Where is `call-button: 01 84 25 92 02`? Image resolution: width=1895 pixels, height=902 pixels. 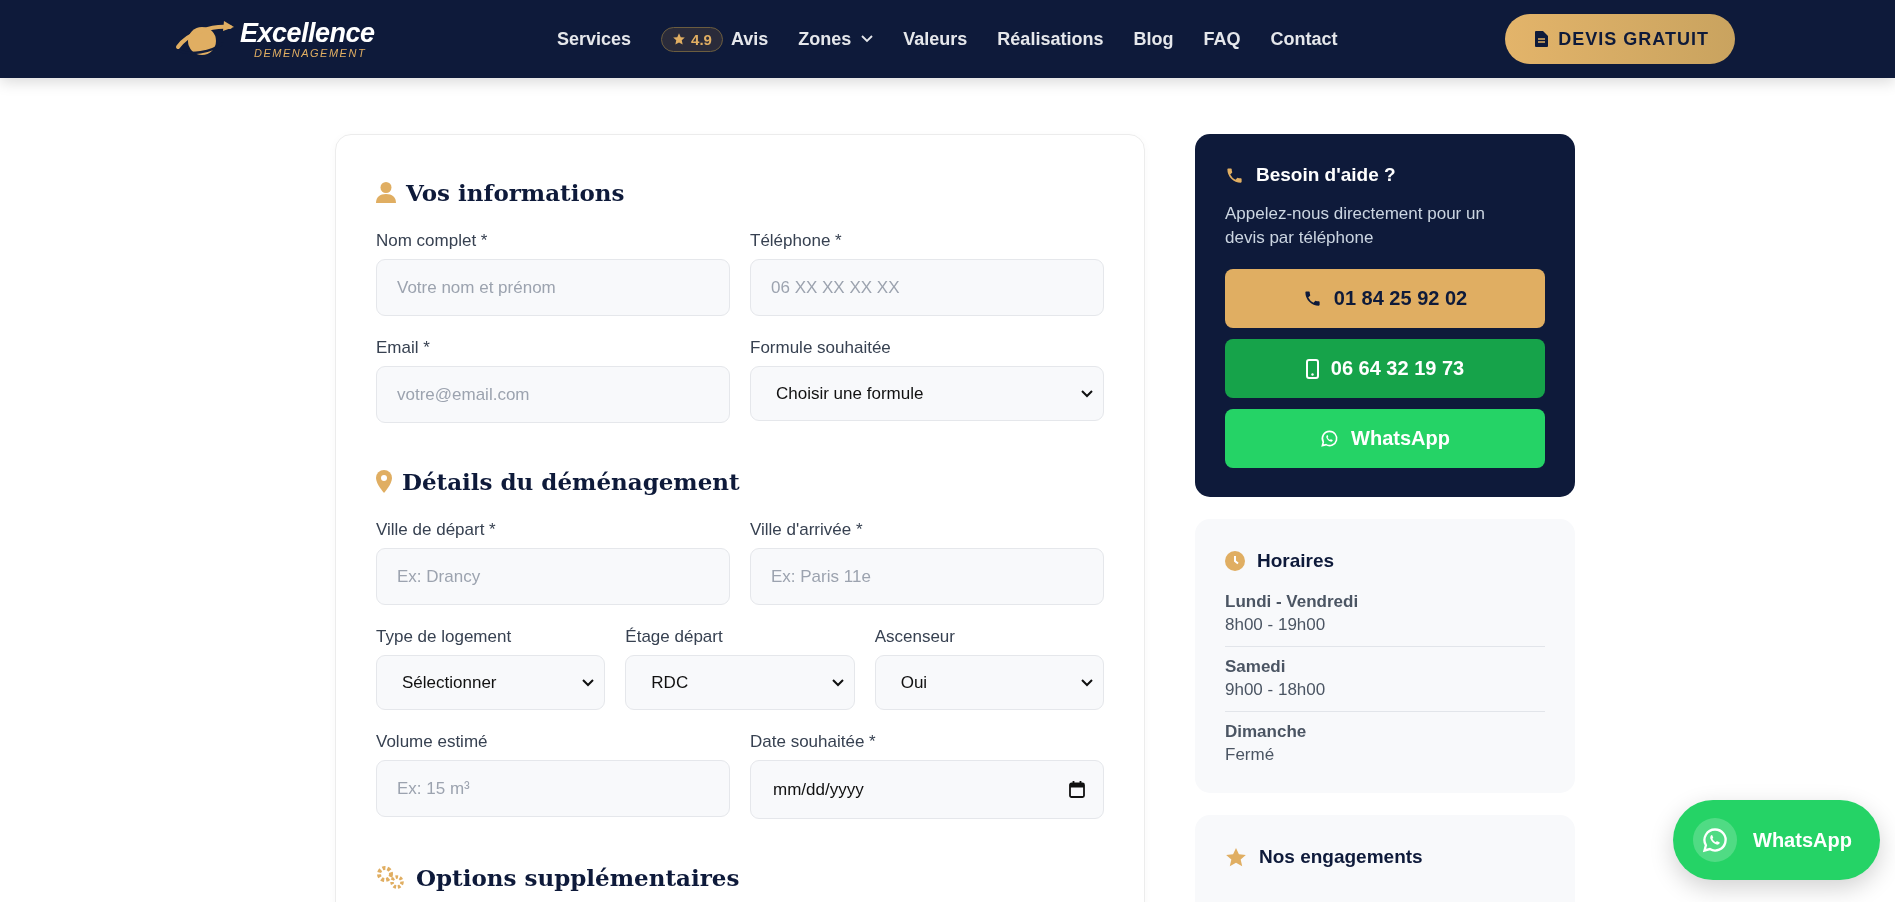 call-button: 01 84 25 92 02 is located at coordinates (1385, 298).